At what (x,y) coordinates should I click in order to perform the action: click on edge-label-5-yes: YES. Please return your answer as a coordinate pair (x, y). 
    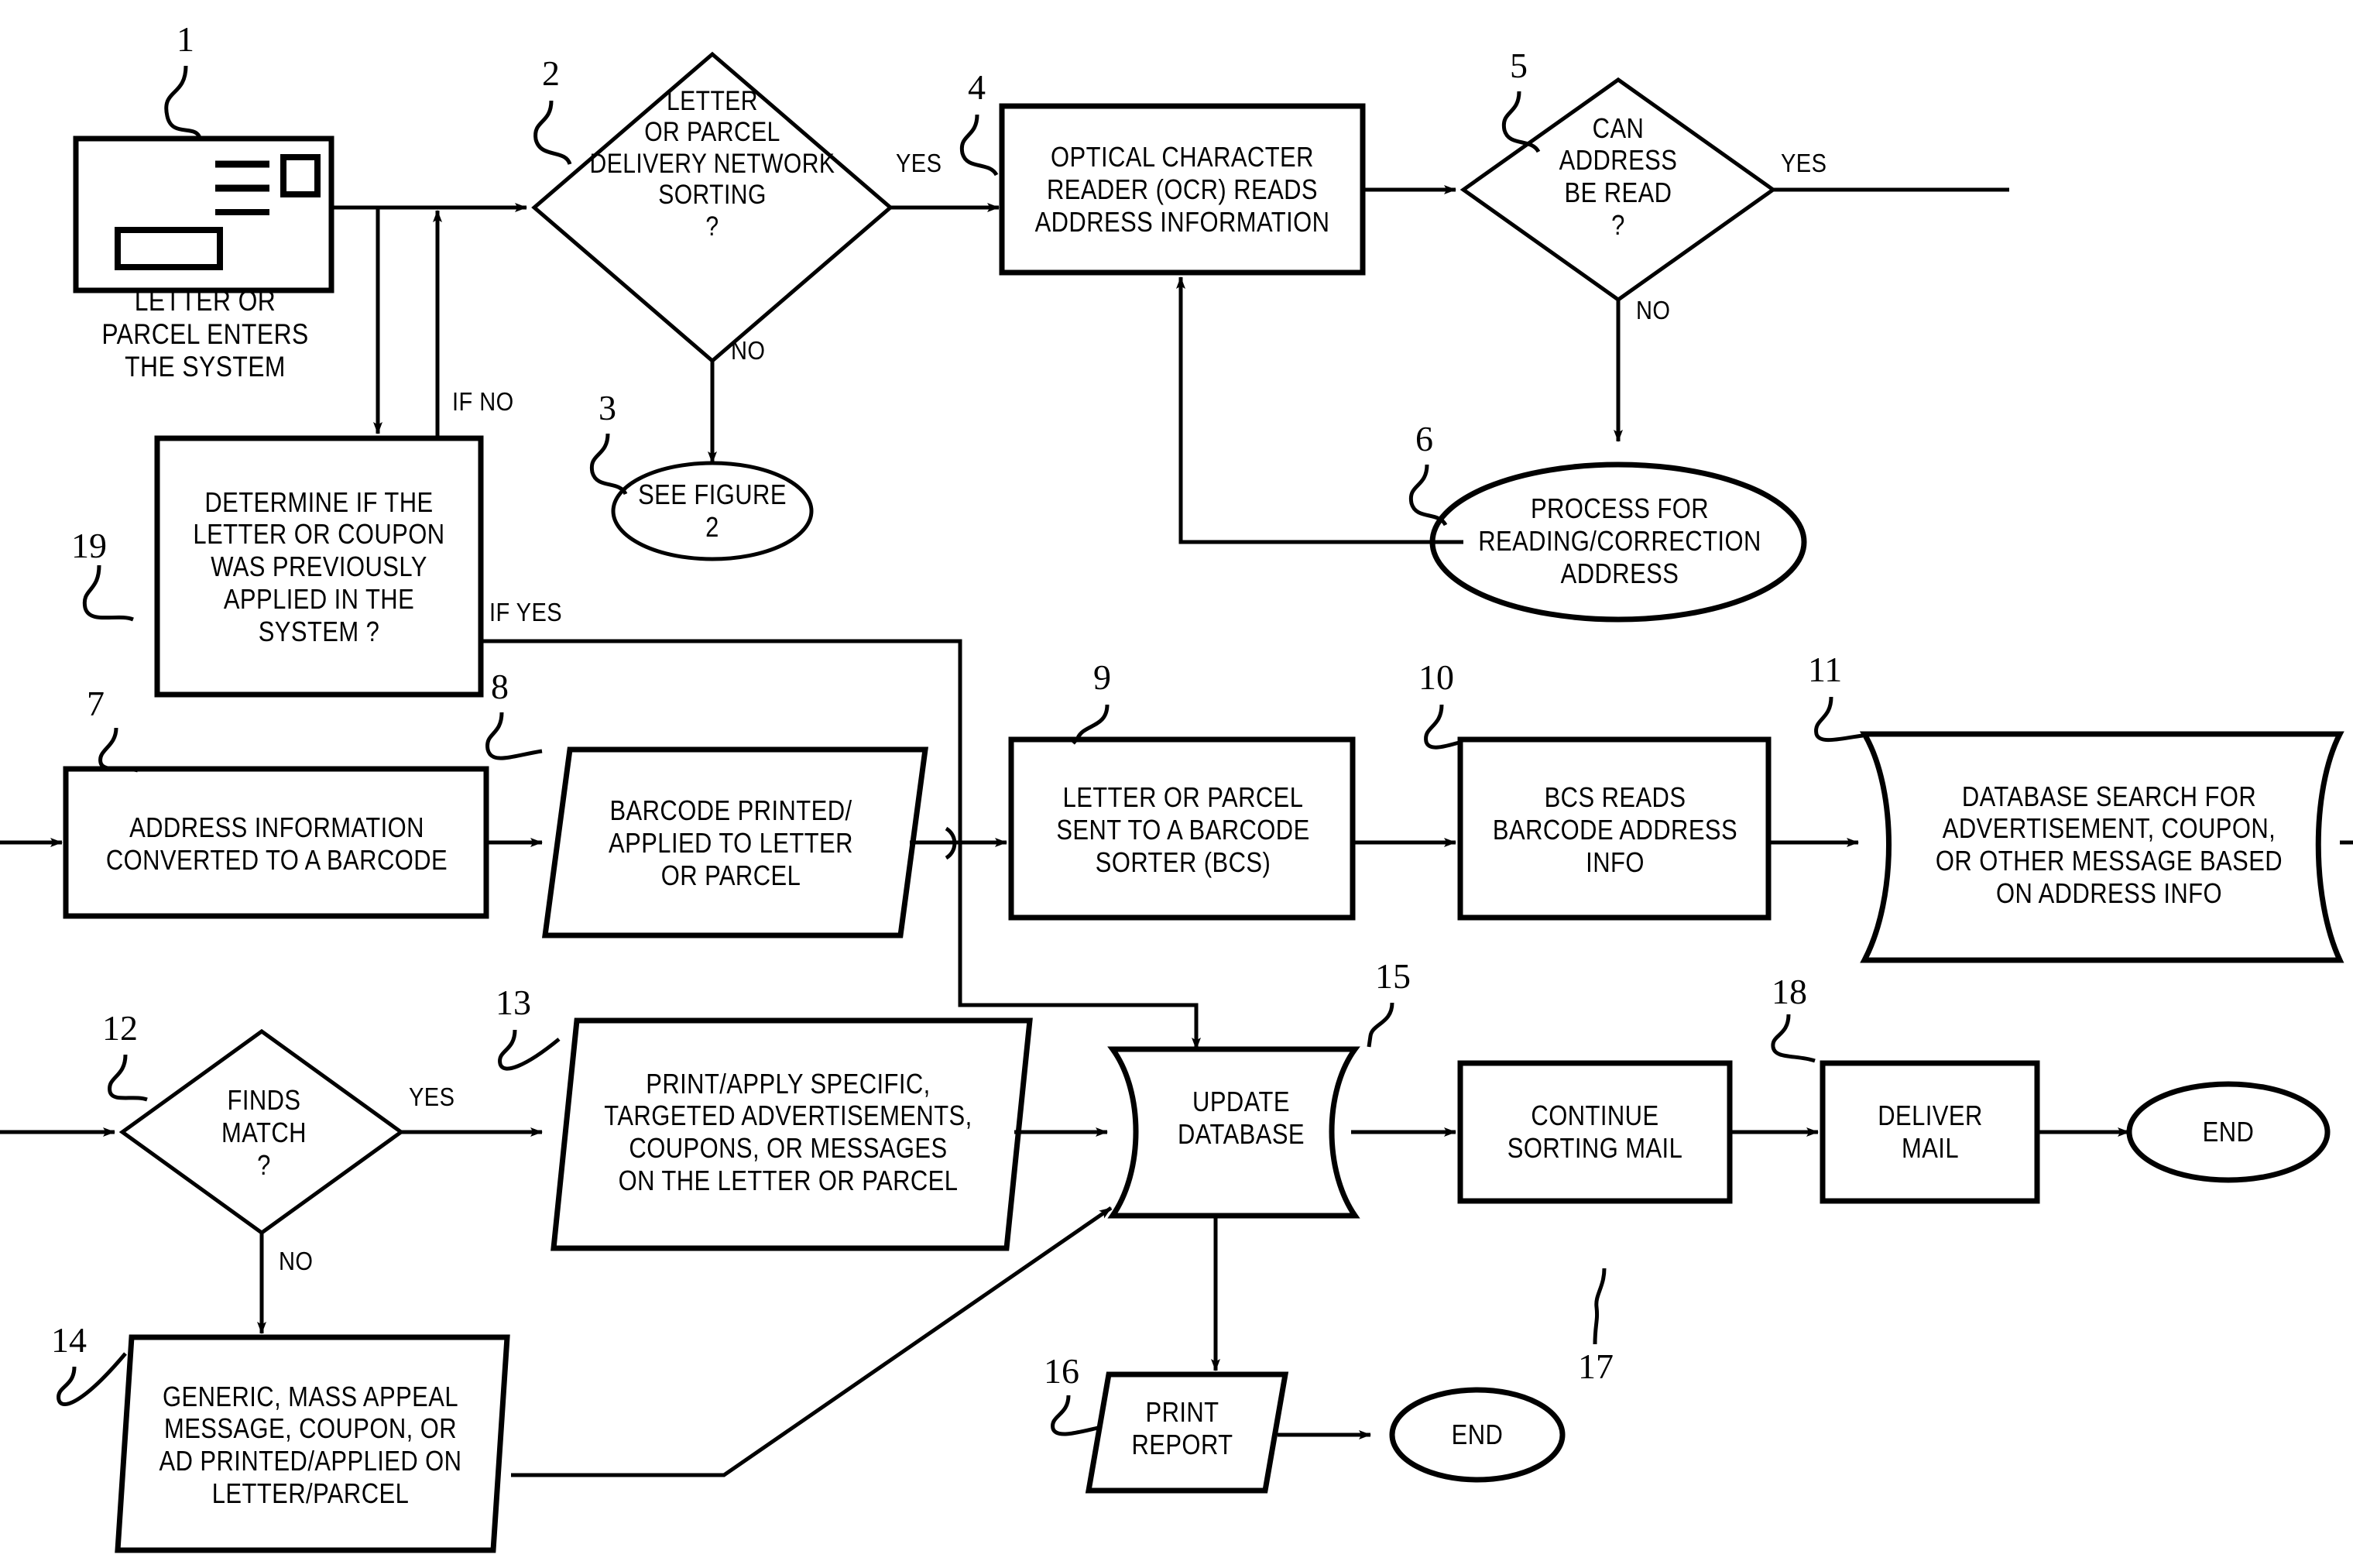
    Looking at the image, I should click on (1804, 163).